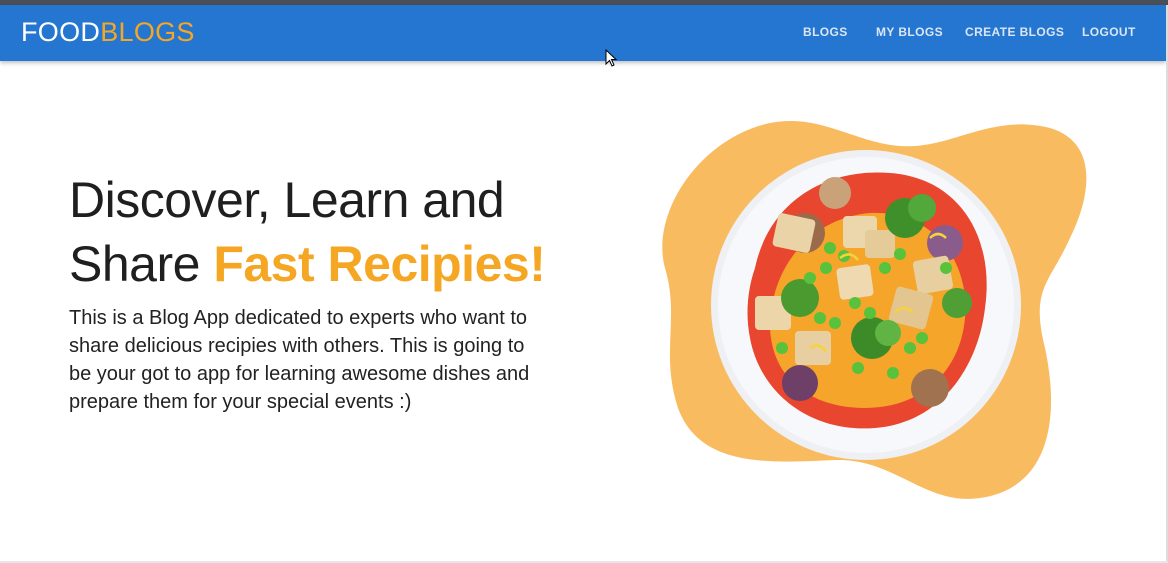  What do you see at coordinates (611, 58) in the screenshot?
I see `mouse-pointer-icon` at bounding box center [611, 58].